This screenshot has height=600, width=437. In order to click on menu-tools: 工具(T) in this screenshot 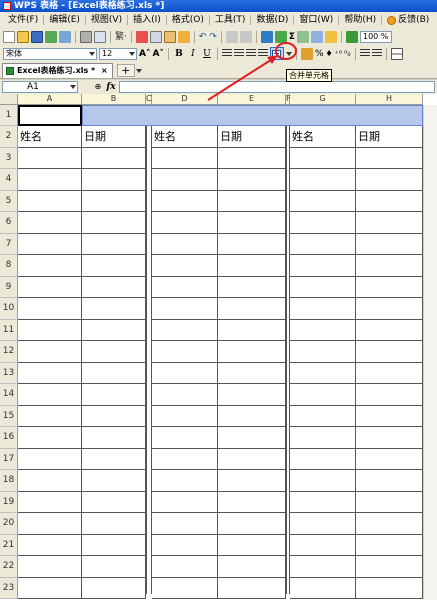, I will do `click(230, 20)`.